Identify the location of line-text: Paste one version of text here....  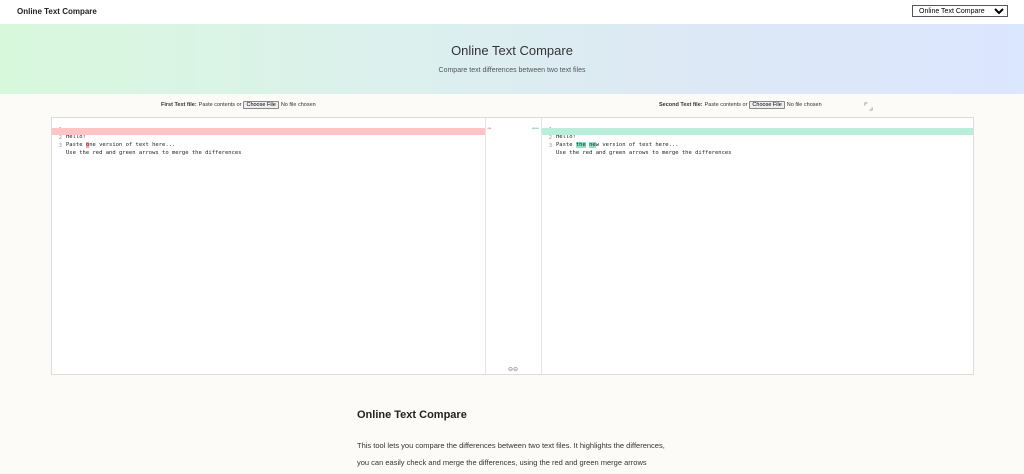
(120, 145).